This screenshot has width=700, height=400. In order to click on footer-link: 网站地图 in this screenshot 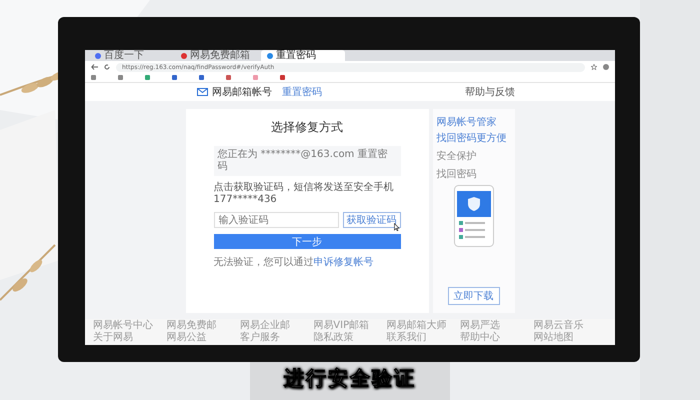, I will do `click(570, 338)`.